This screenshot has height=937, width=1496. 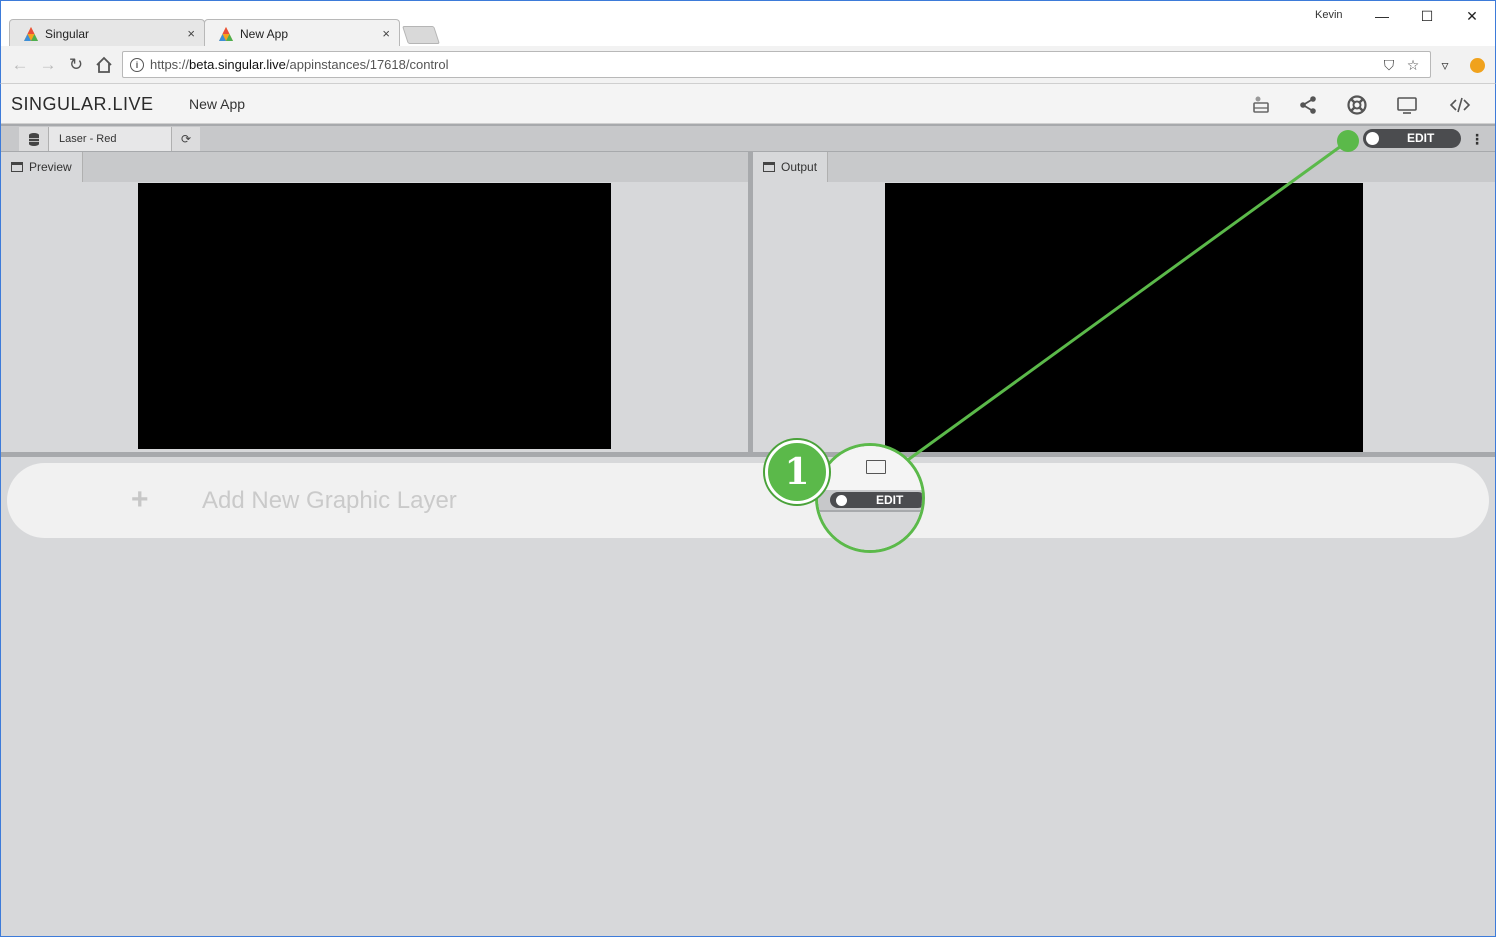 What do you see at coordinates (0, 510) in the screenshot?
I see `window-border-left` at bounding box center [0, 510].